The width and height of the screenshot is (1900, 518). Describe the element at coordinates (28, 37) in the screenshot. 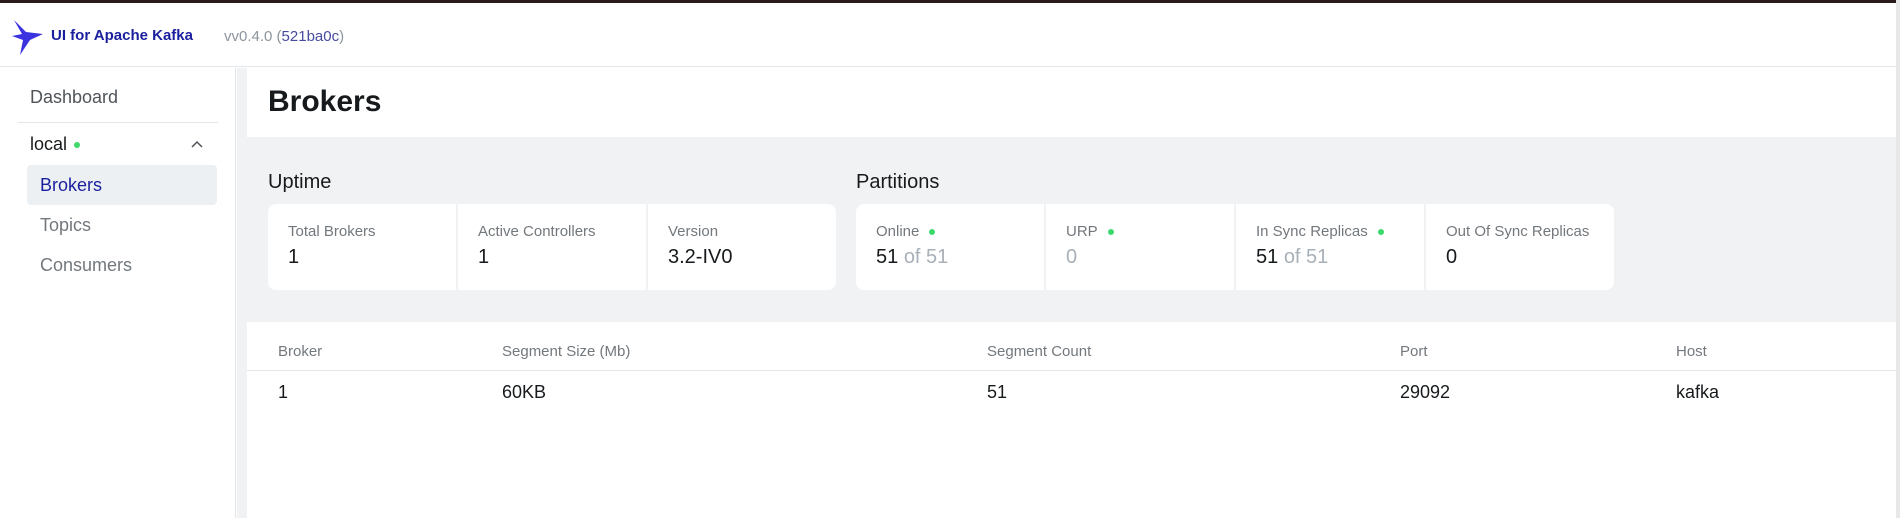

I see `kafka-logo-icon` at that location.